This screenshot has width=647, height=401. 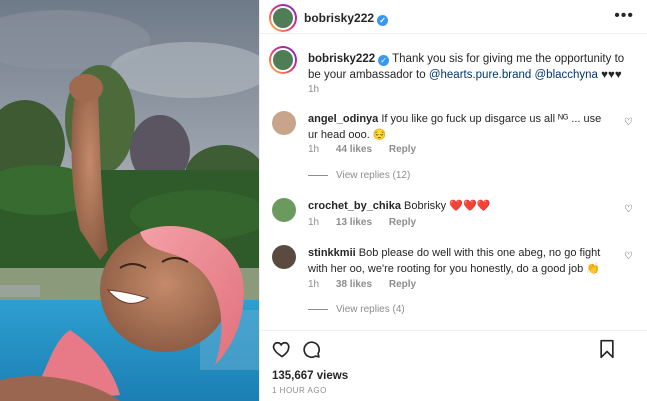 What do you see at coordinates (310, 376) in the screenshot?
I see `view-count: 135,667 views` at bounding box center [310, 376].